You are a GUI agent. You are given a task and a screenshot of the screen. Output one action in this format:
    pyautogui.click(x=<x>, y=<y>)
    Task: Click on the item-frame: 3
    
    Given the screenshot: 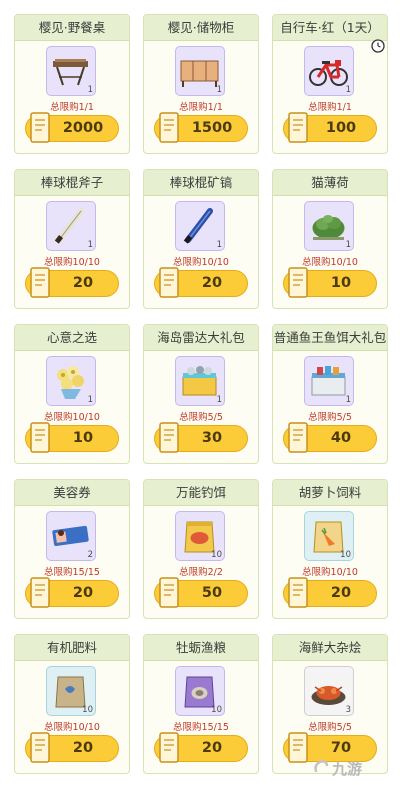 What is the action you would take?
    pyautogui.click(x=329, y=691)
    